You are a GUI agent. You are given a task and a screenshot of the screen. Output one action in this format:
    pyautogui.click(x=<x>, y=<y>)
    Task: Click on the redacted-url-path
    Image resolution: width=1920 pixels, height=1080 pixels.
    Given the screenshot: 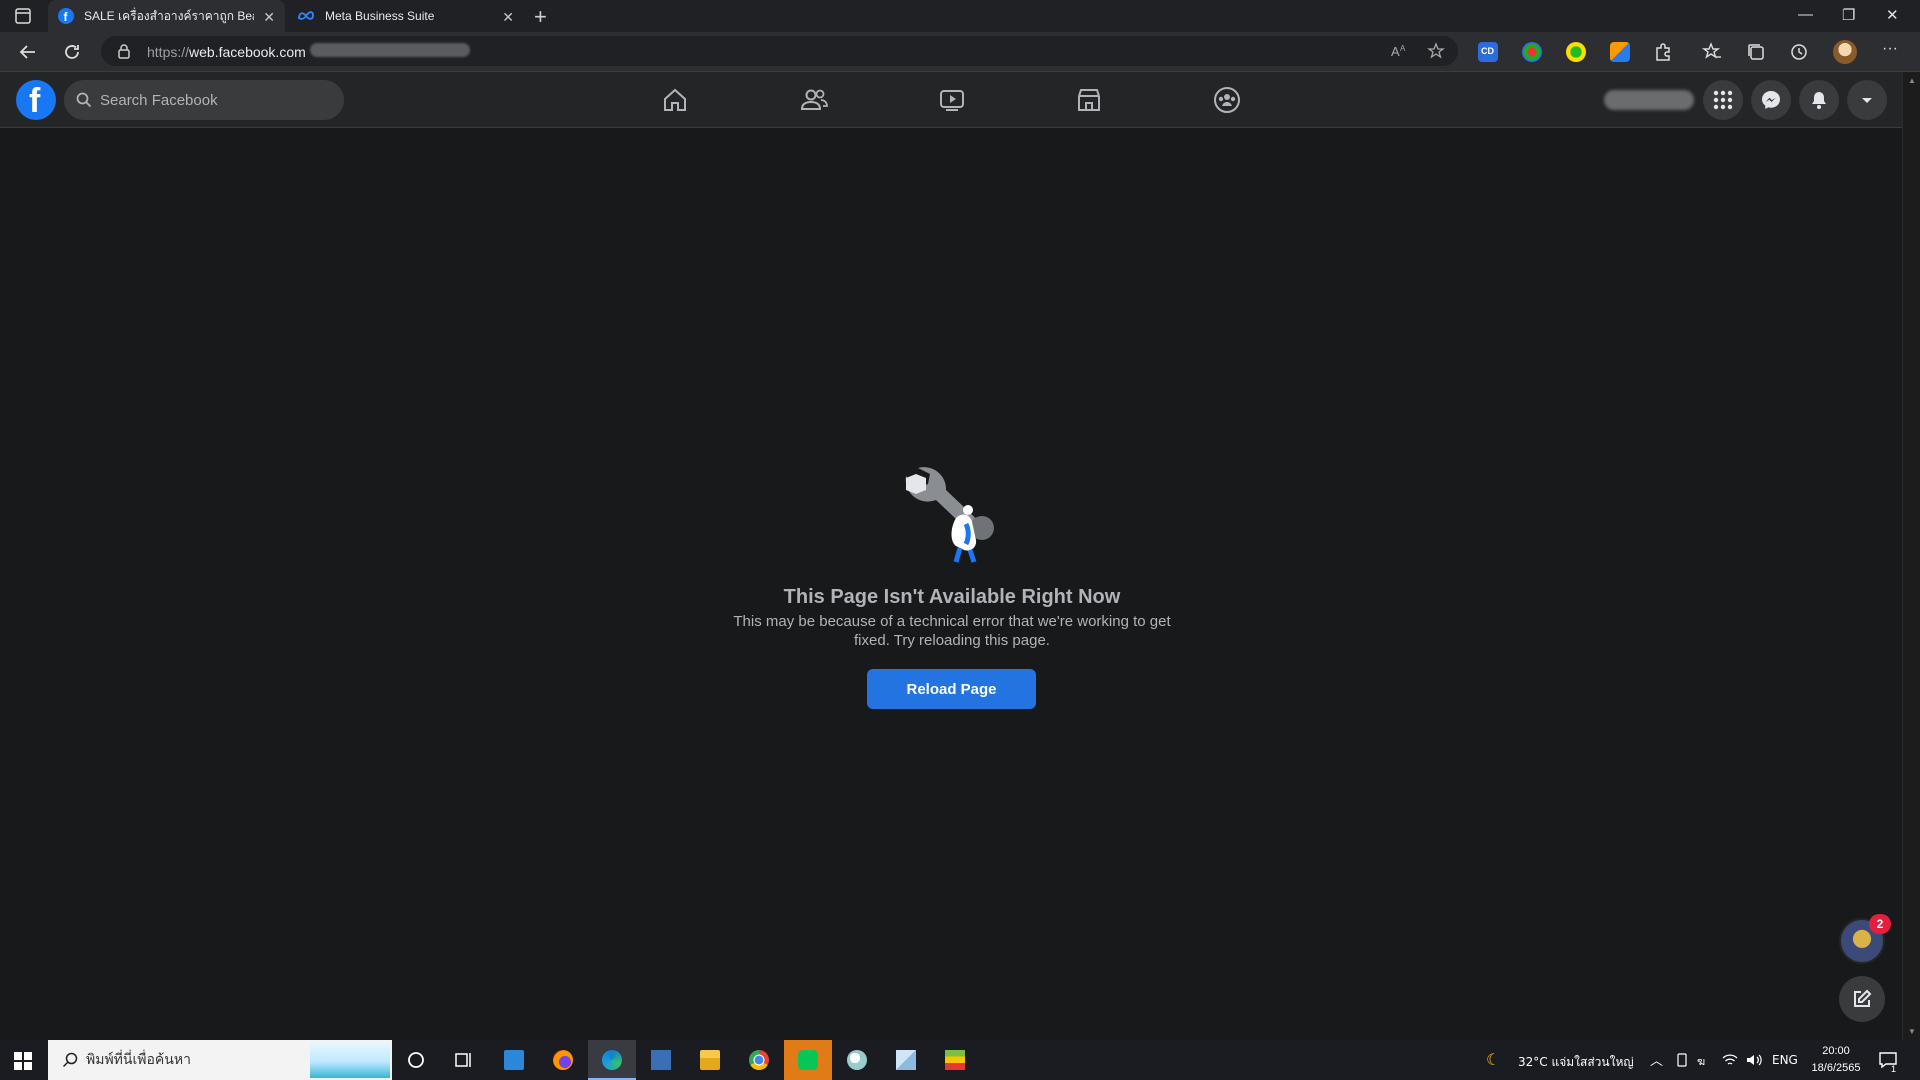 What is the action you would take?
    pyautogui.click(x=390, y=50)
    